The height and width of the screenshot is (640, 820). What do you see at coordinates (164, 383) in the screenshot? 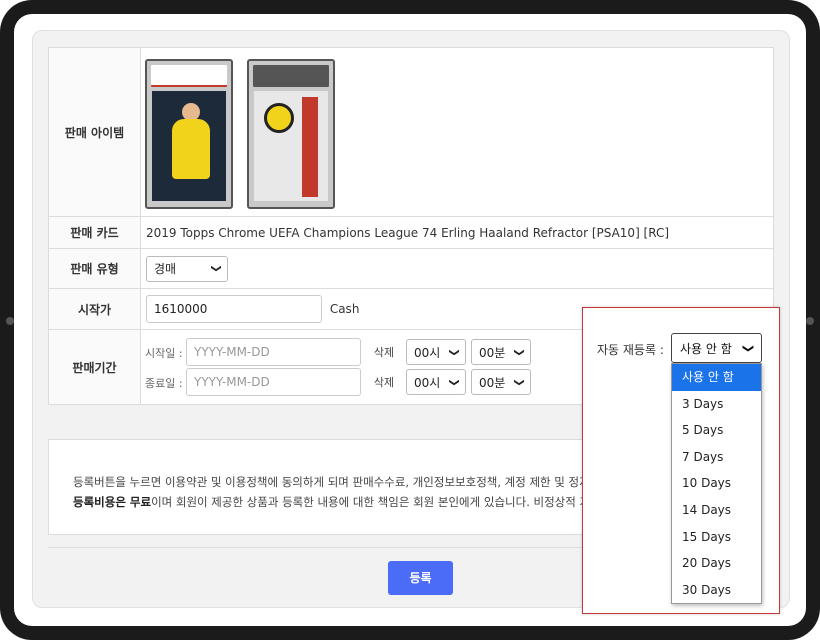
I see `end-date-label: 종료일 :` at bounding box center [164, 383].